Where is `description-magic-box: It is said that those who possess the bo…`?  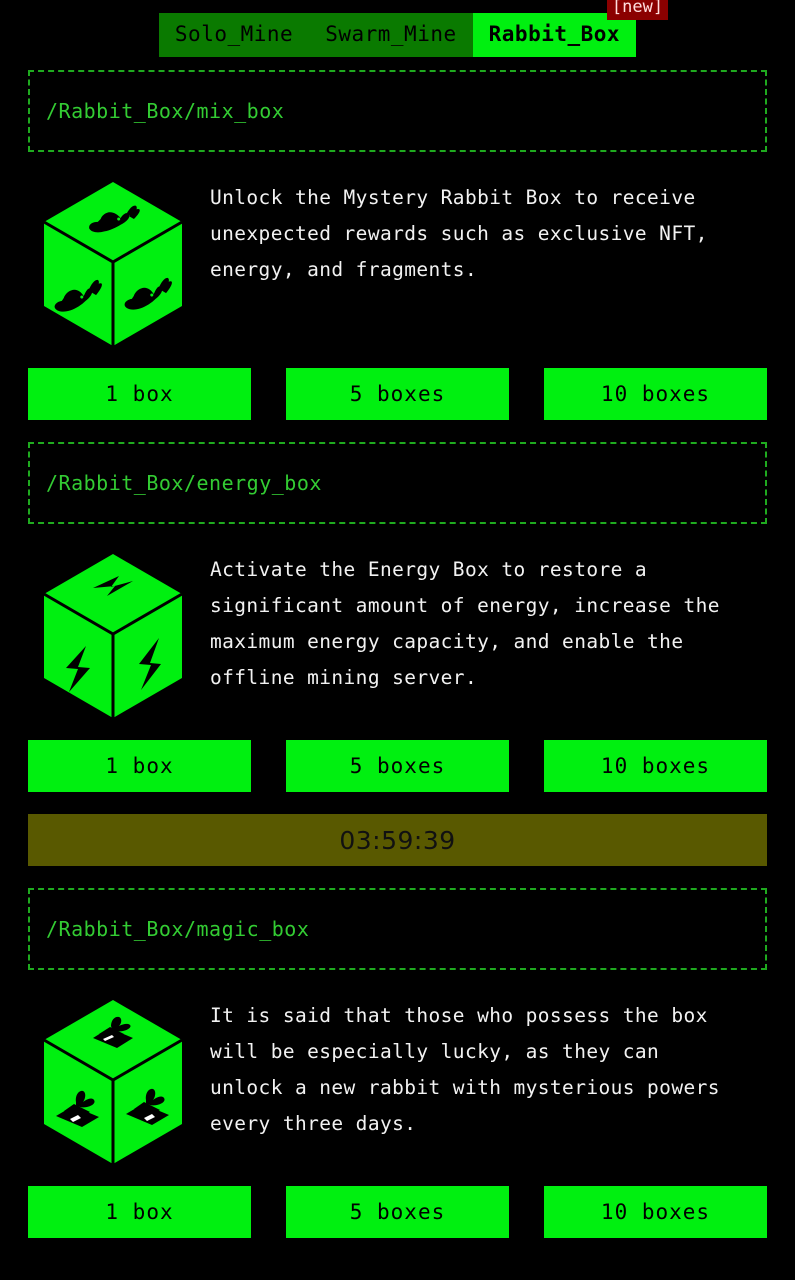 description-magic-box: It is said that those who possess the bo… is located at coordinates (465, 1069).